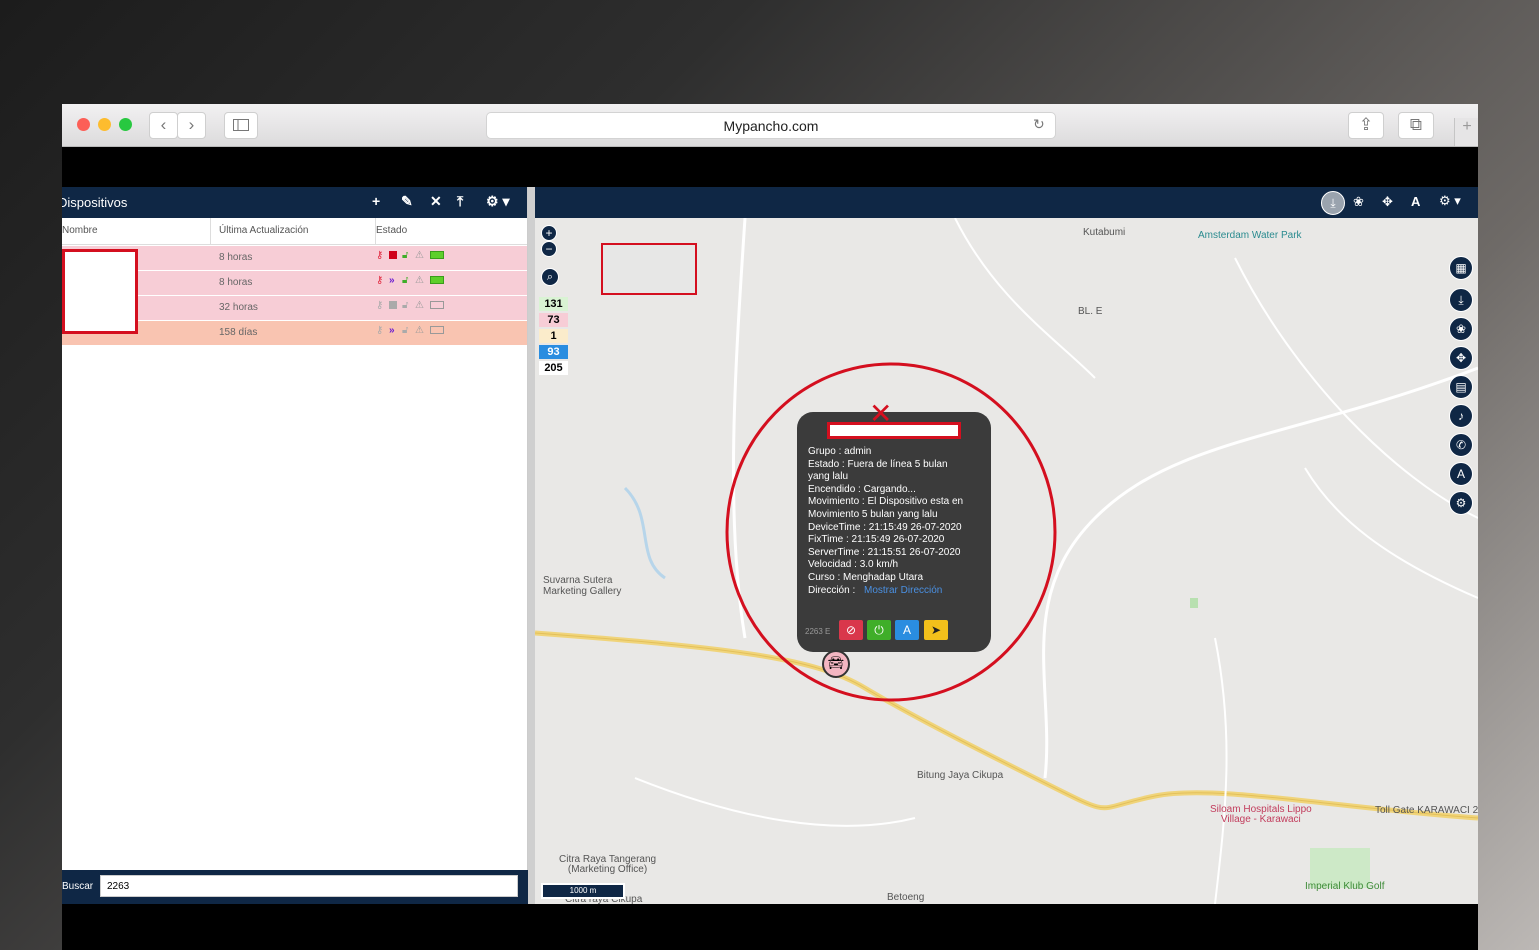 The image size is (1539, 950). I want to click on bell-icon: ♪, so click(1461, 416).